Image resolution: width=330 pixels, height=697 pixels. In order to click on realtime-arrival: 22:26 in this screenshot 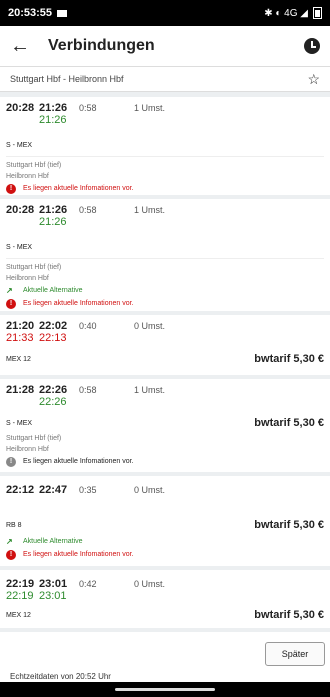, I will do `click(53, 402)`.